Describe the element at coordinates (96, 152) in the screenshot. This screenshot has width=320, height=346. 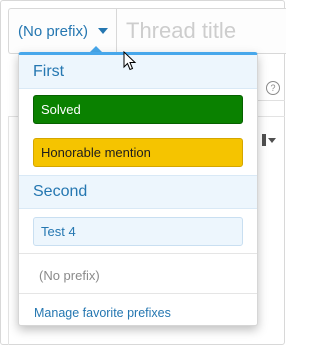
I see `prefix-option-label: Honorable mention` at that location.